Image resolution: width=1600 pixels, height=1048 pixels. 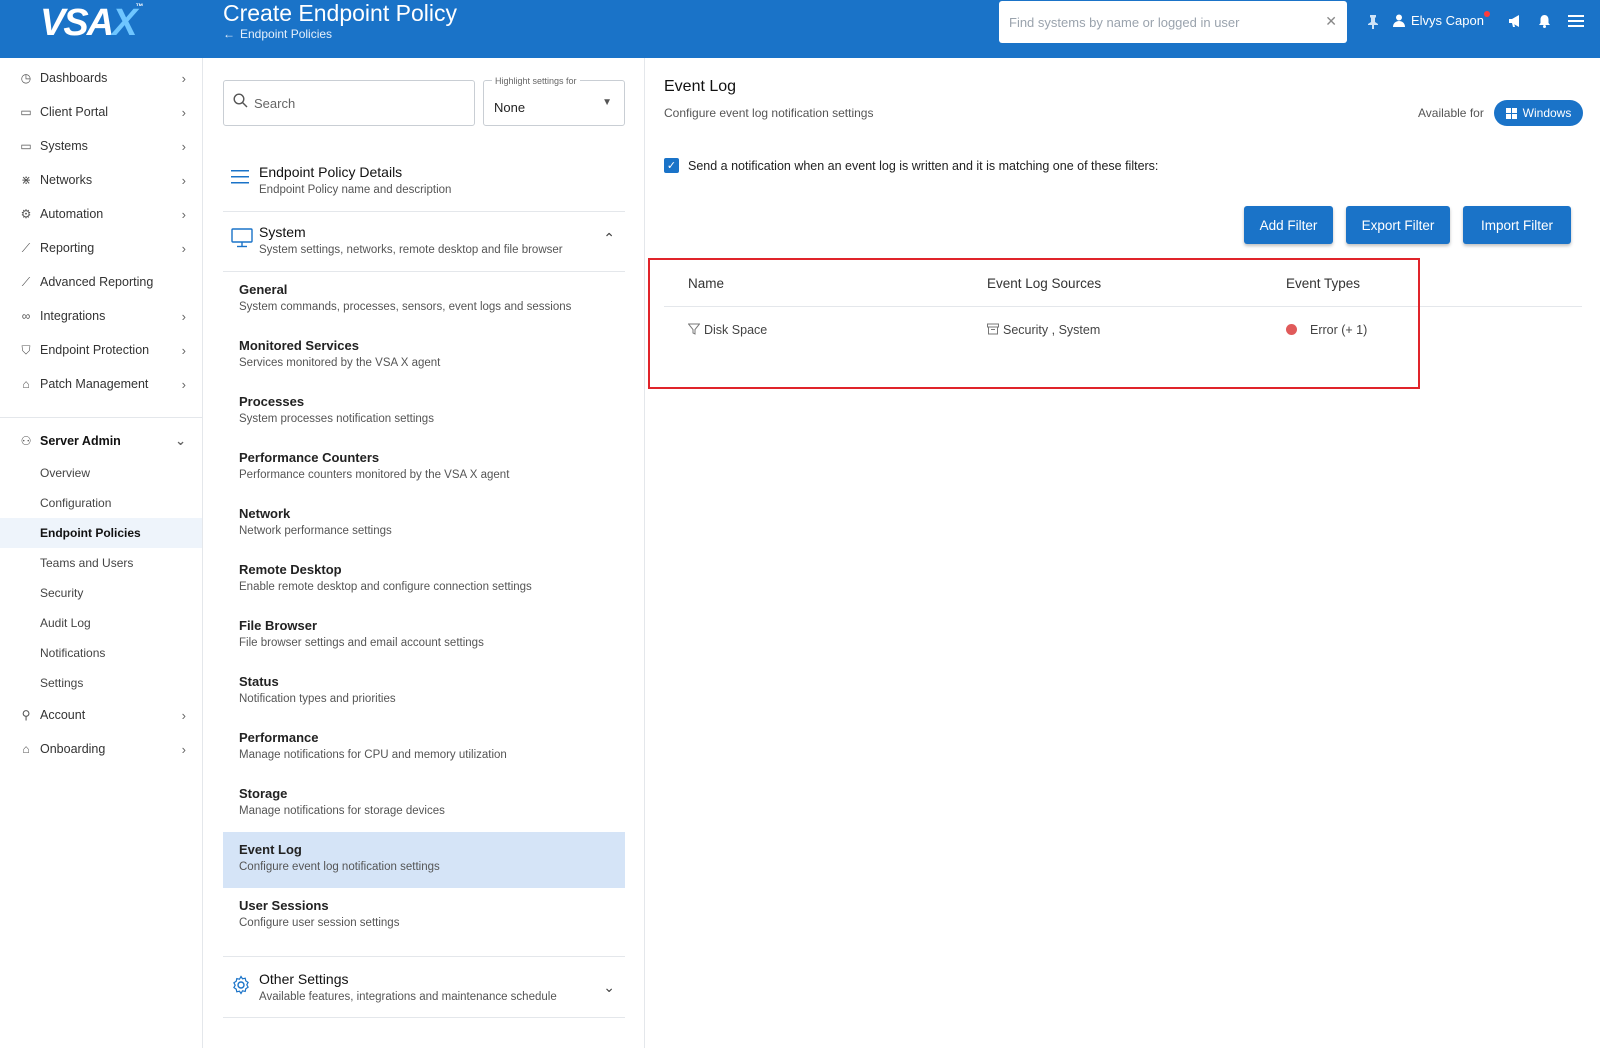 What do you see at coordinates (101, 316) in the screenshot?
I see `sidebar-item-integrations: ∞ Integrations ›` at bounding box center [101, 316].